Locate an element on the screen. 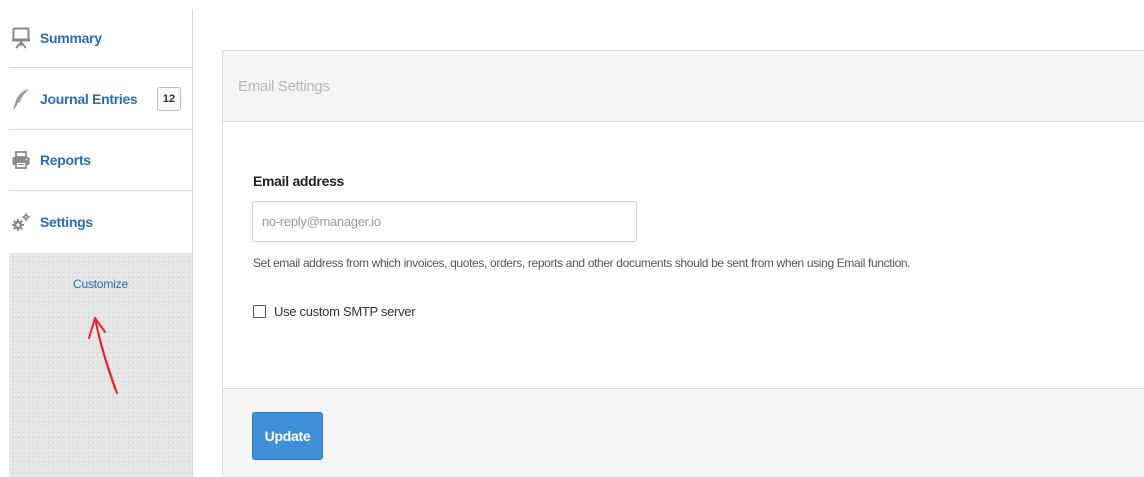  printer-icon is located at coordinates (21, 160).